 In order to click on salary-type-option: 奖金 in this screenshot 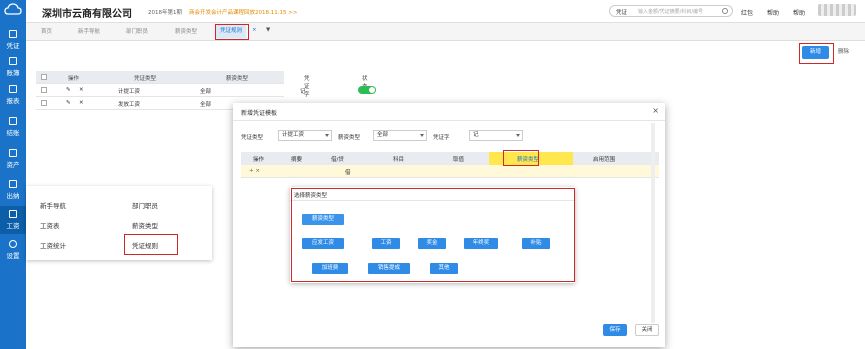, I will do `click(432, 243)`.